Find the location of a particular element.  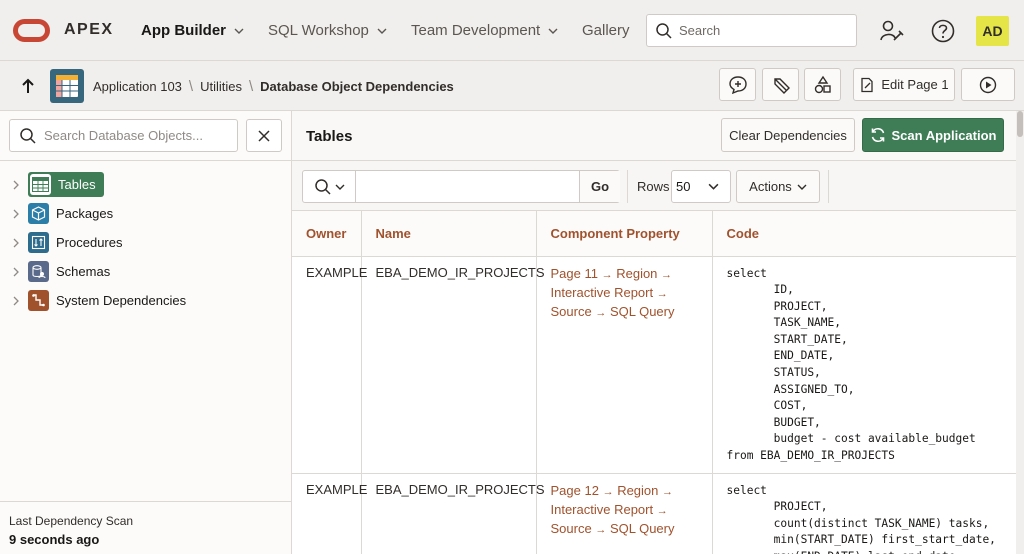

pencil-icon is located at coordinates (781, 85).